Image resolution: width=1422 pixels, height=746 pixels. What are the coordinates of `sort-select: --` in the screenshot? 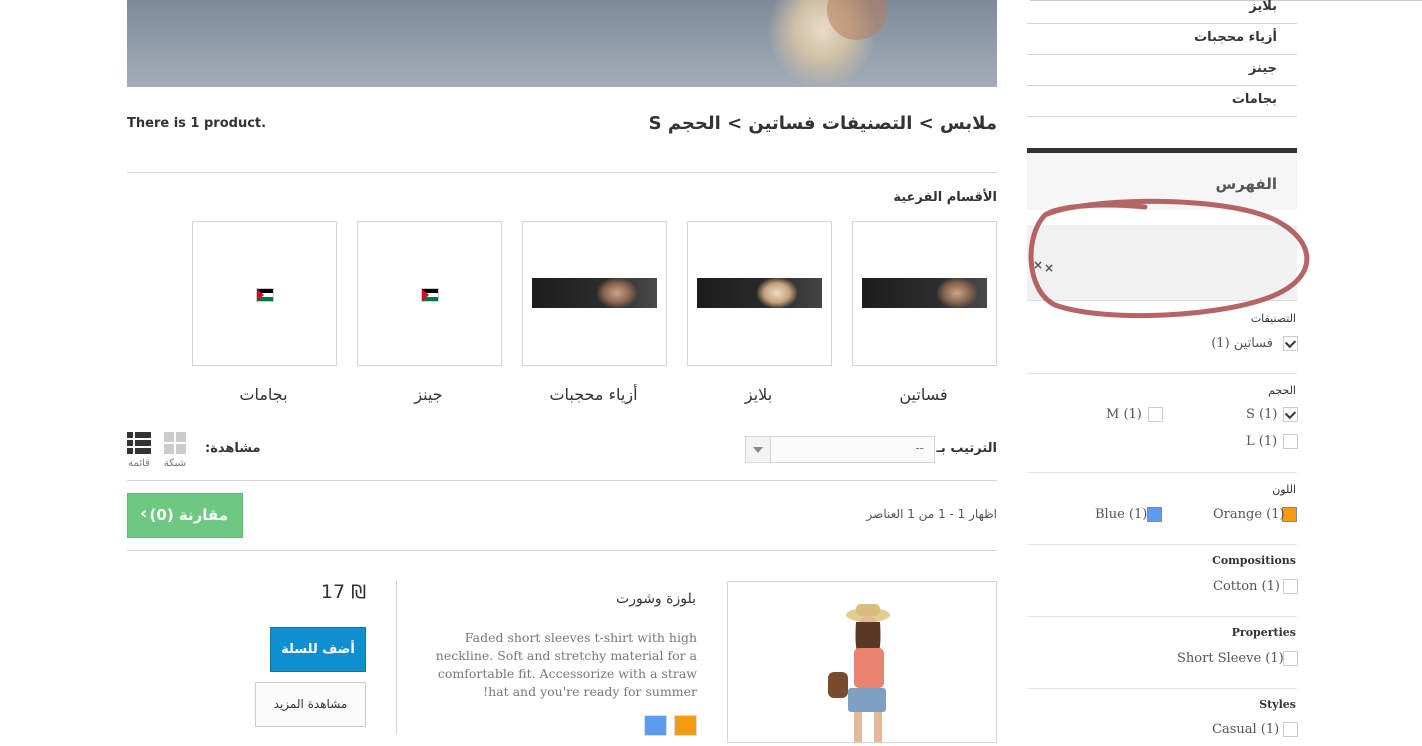 It's located at (840, 449).